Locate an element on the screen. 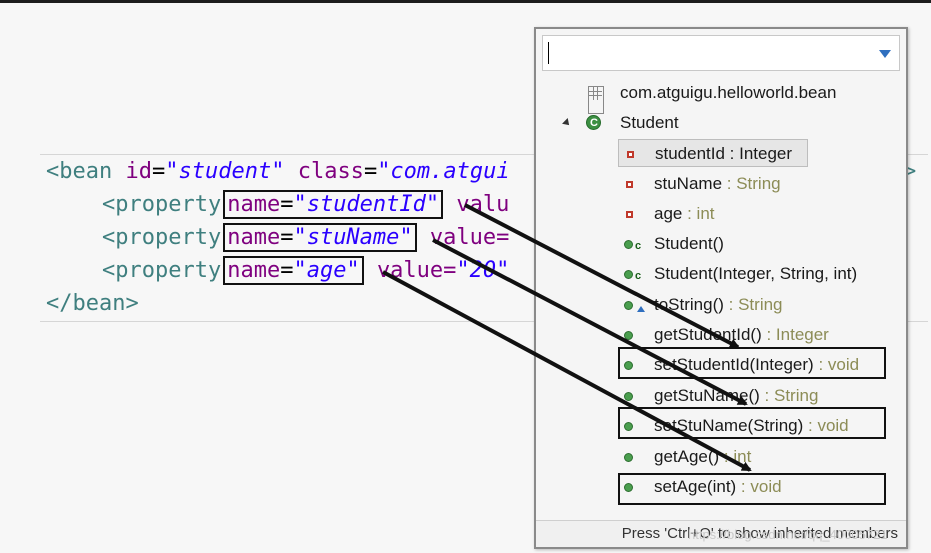 This screenshot has width=931, height=553. arrow-stuName-to-setter is located at coordinates (590, 322).